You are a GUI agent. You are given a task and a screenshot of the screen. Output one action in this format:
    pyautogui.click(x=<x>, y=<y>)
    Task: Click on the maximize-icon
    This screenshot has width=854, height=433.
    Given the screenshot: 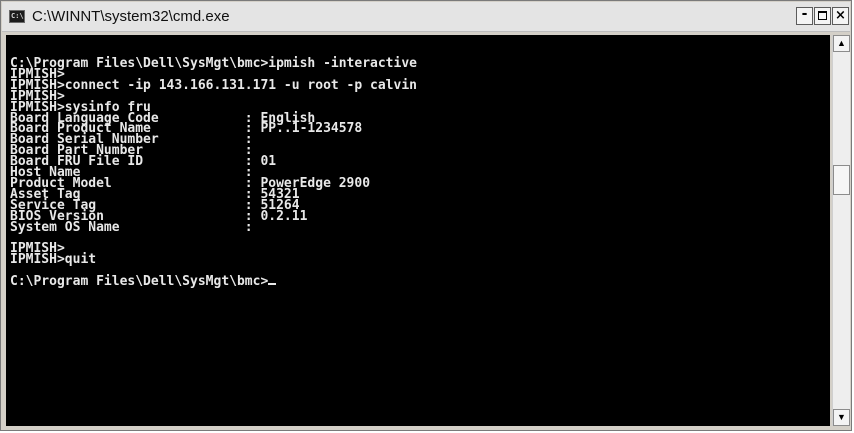 What is the action you would take?
    pyautogui.click(x=822, y=15)
    